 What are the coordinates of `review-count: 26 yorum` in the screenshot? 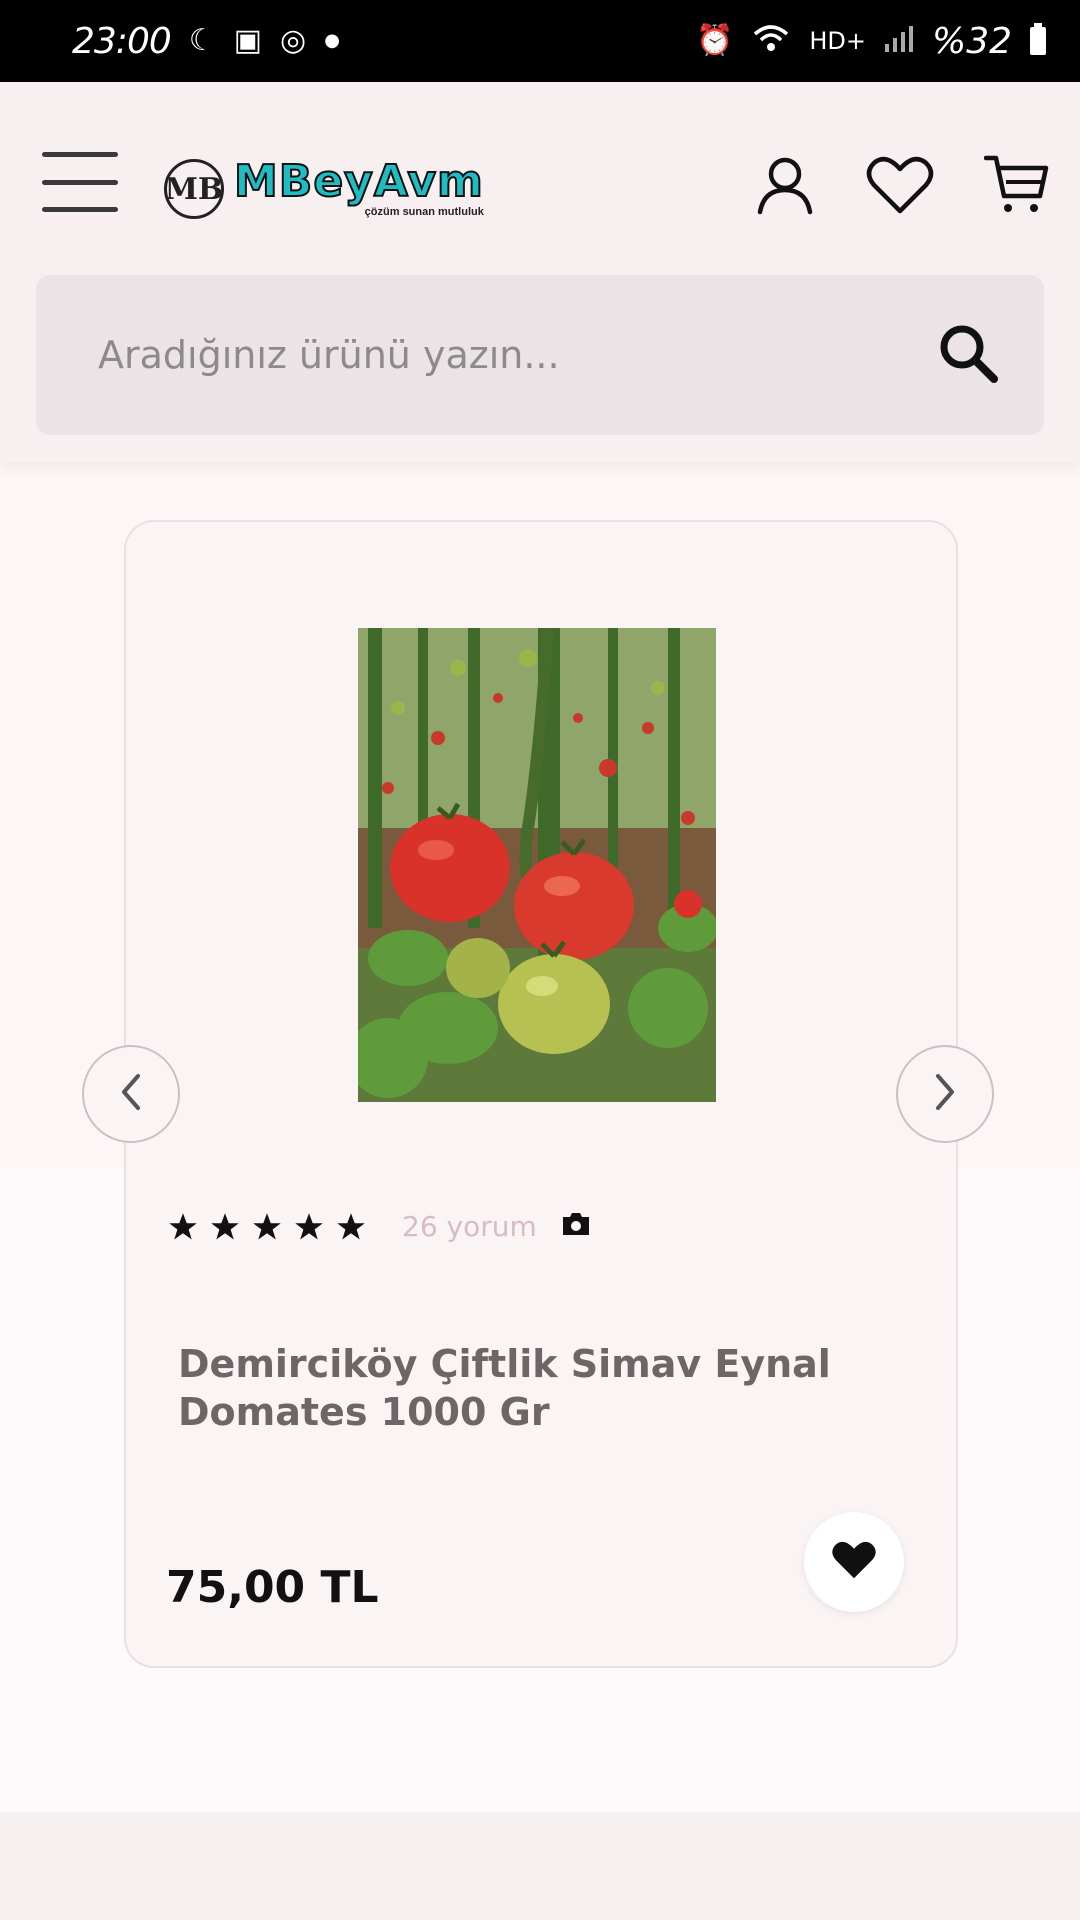 It's located at (469, 1226).